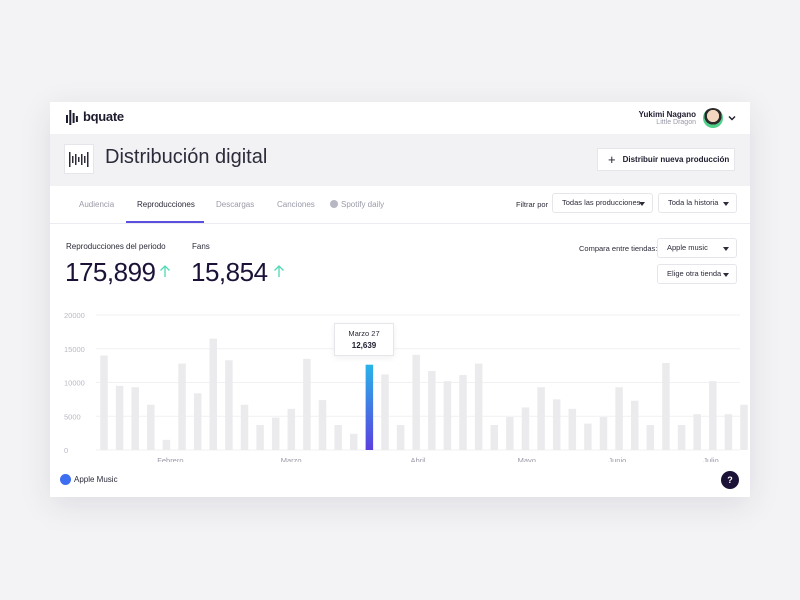  Describe the element at coordinates (291, 459) in the screenshot. I see `x-month-label: Marzo` at that location.